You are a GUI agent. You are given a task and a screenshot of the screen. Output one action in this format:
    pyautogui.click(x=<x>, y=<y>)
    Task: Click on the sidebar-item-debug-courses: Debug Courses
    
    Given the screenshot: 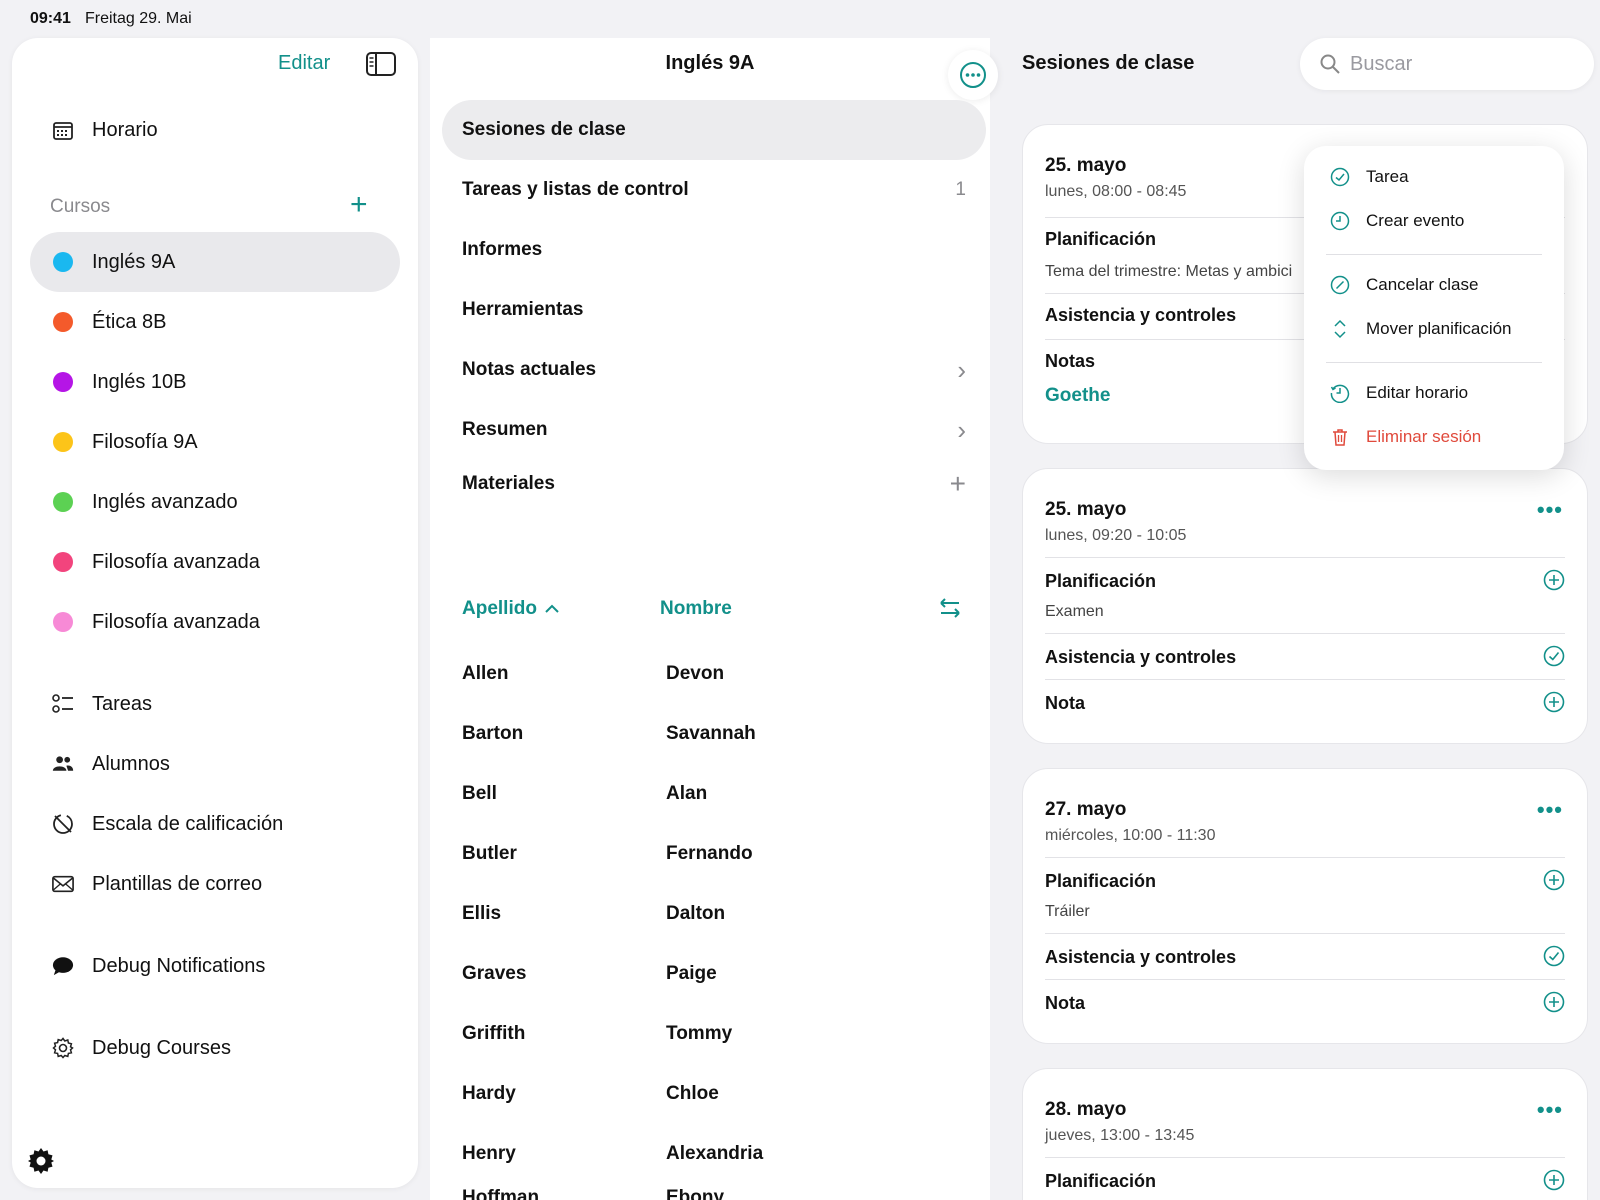 What is the action you would take?
    pyautogui.click(x=215, y=1048)
    